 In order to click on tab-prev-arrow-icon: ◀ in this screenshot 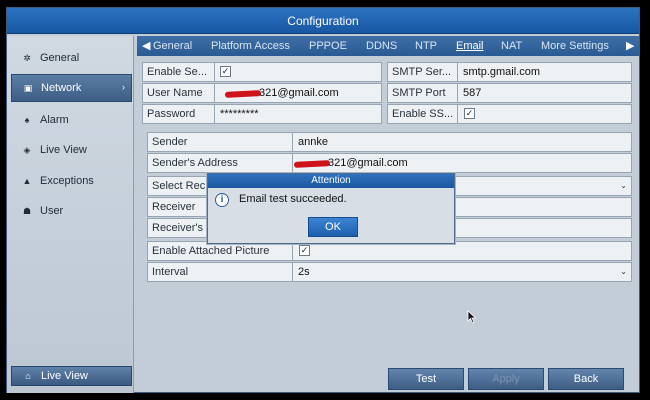, I will do `click(146, 46)`.